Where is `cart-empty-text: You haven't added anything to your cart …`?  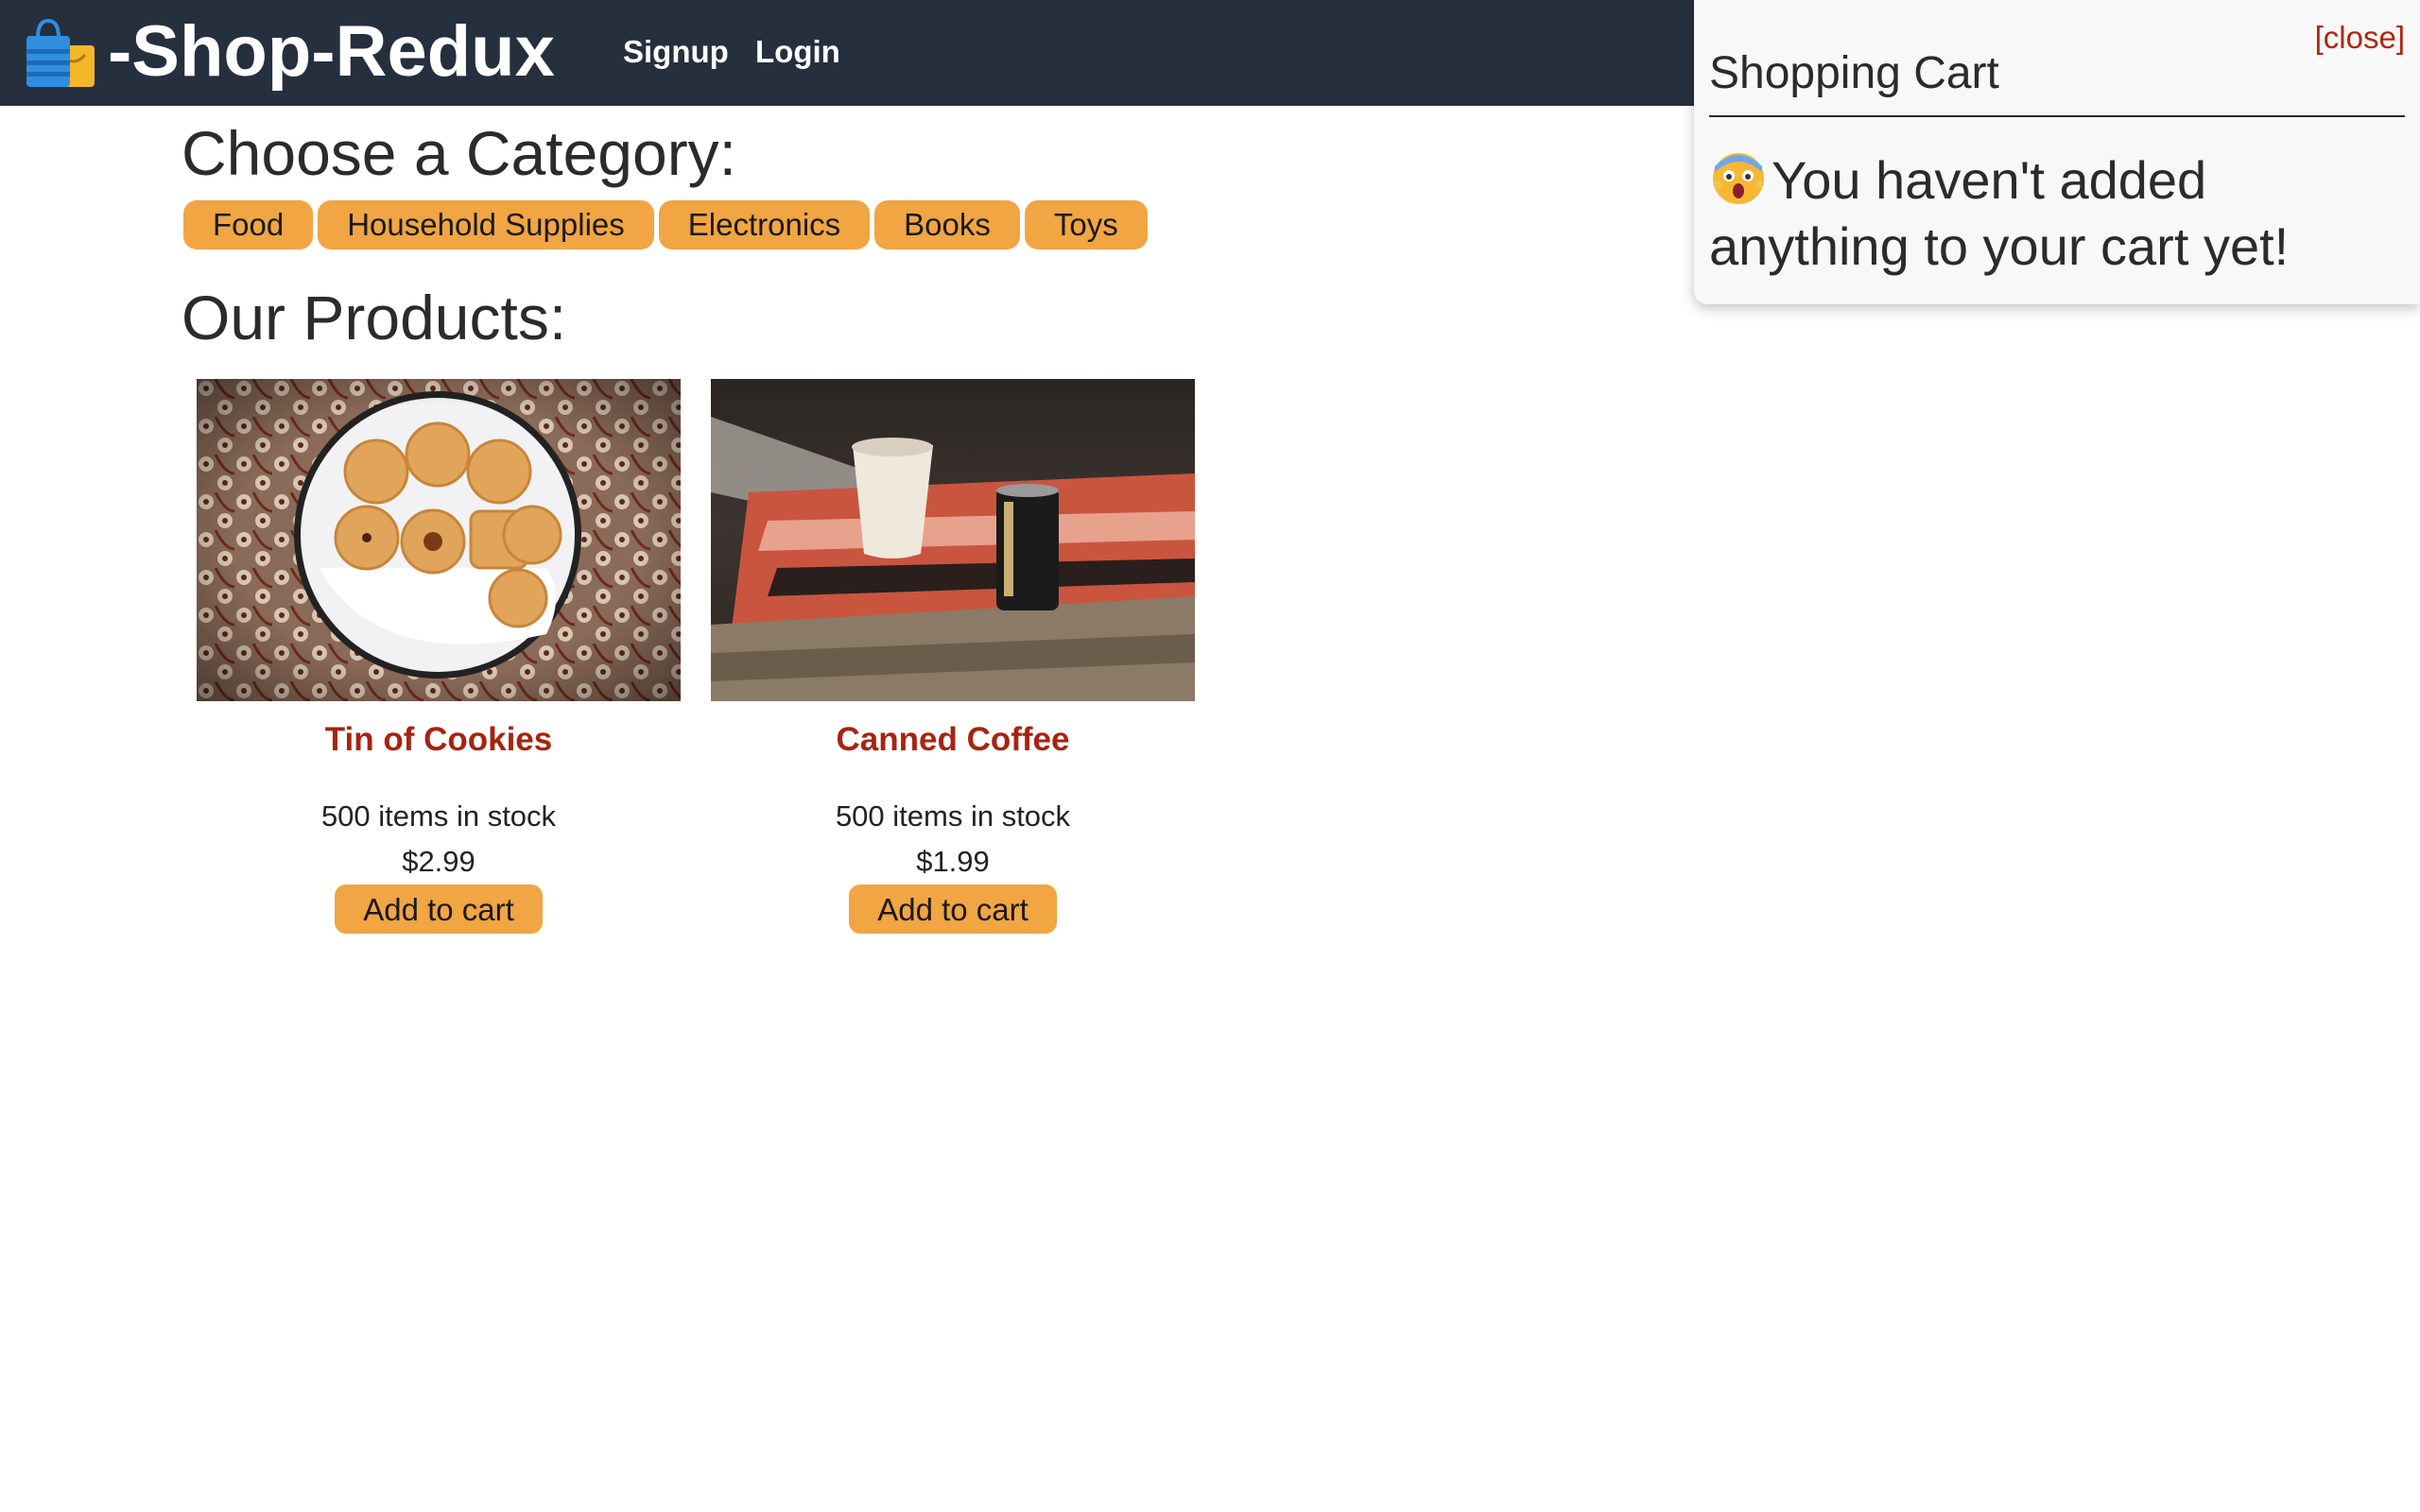 cart-empty-text: You haven't added anything to your cart … is located at coordinates (2000, 213).